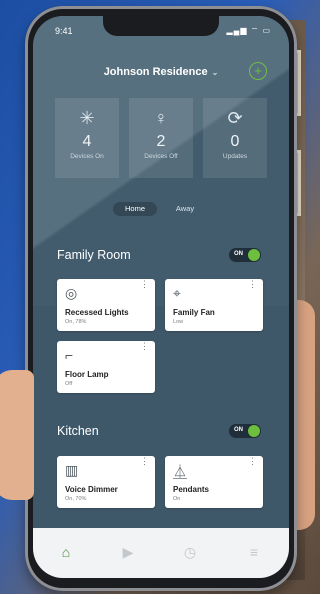  What do you see at coordinates (72, 470) in the screenshot?
I see `voice-dimmer-icon: ▥` at bounding box center [72, 470].